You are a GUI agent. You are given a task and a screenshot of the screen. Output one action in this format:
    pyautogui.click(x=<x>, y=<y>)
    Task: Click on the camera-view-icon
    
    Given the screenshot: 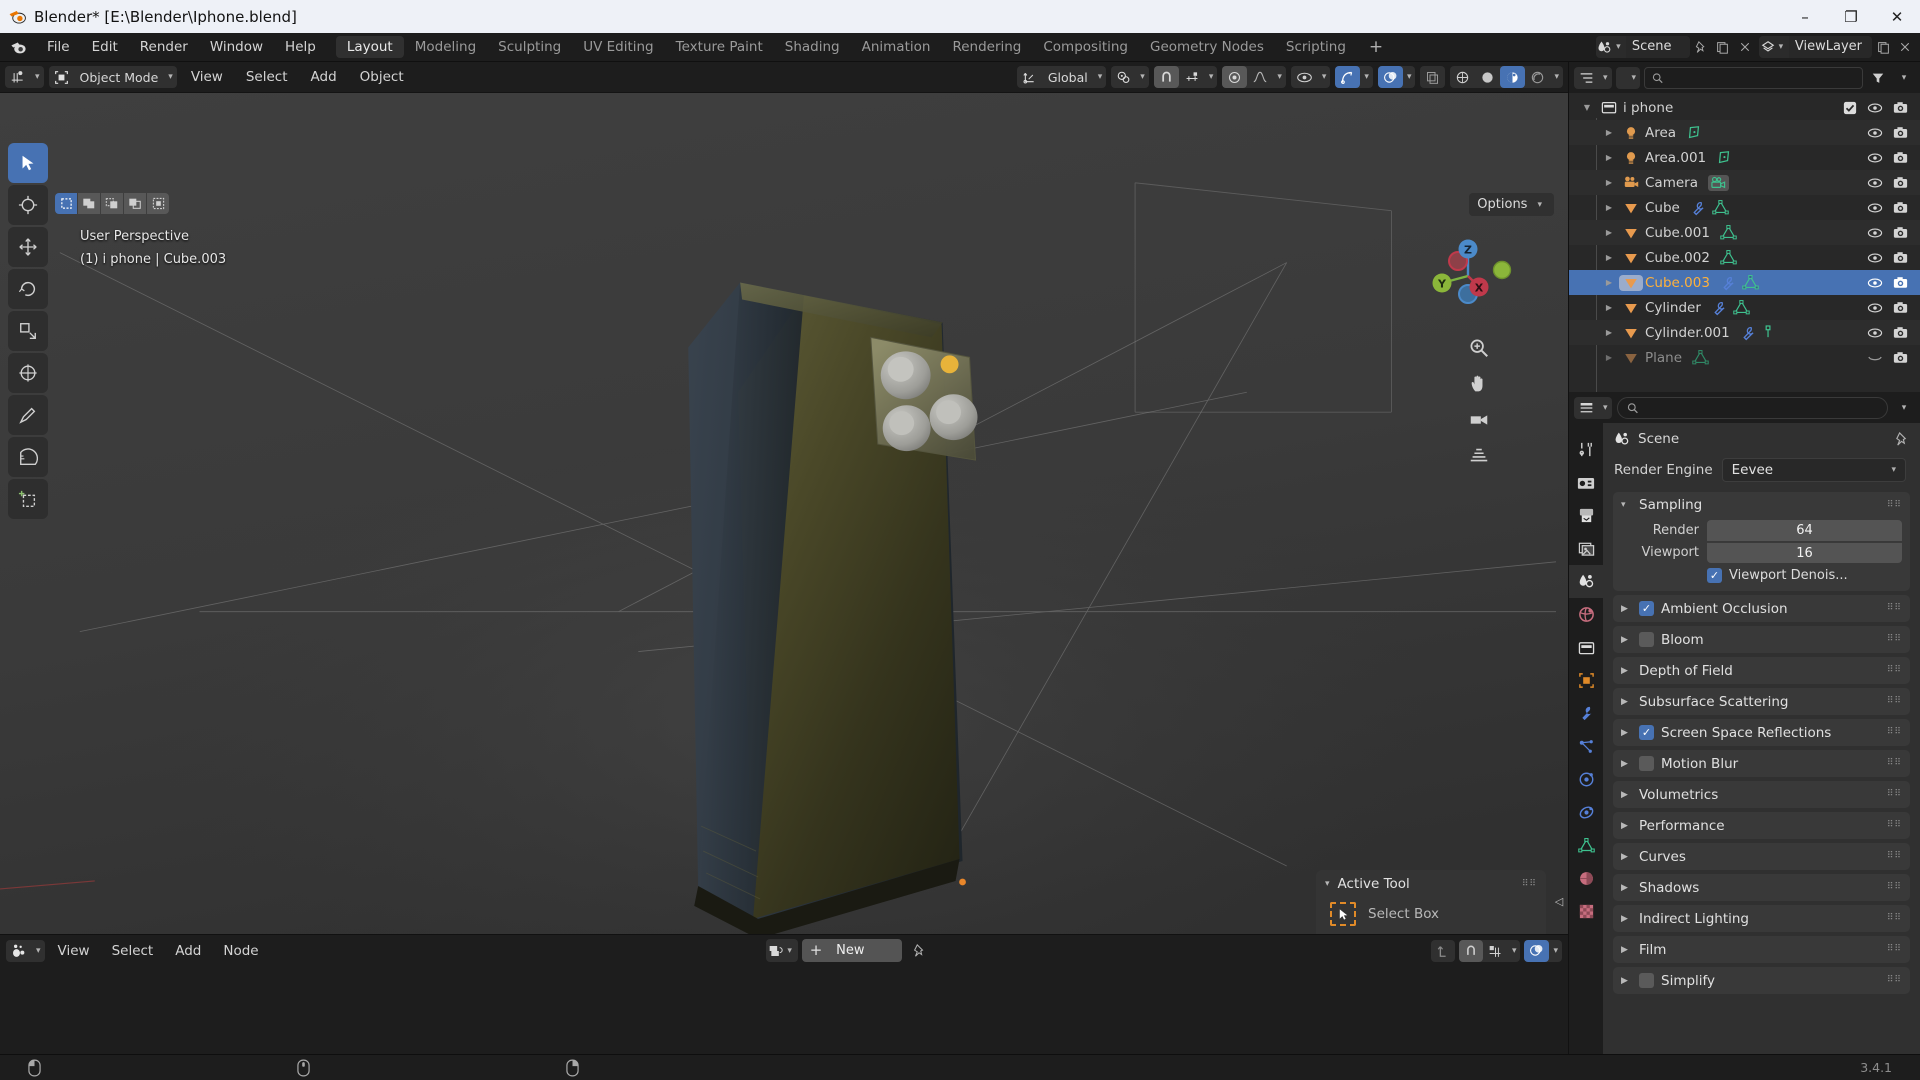 What is the action you would take?
    pyautogui.click(x=1479, y=420)
    